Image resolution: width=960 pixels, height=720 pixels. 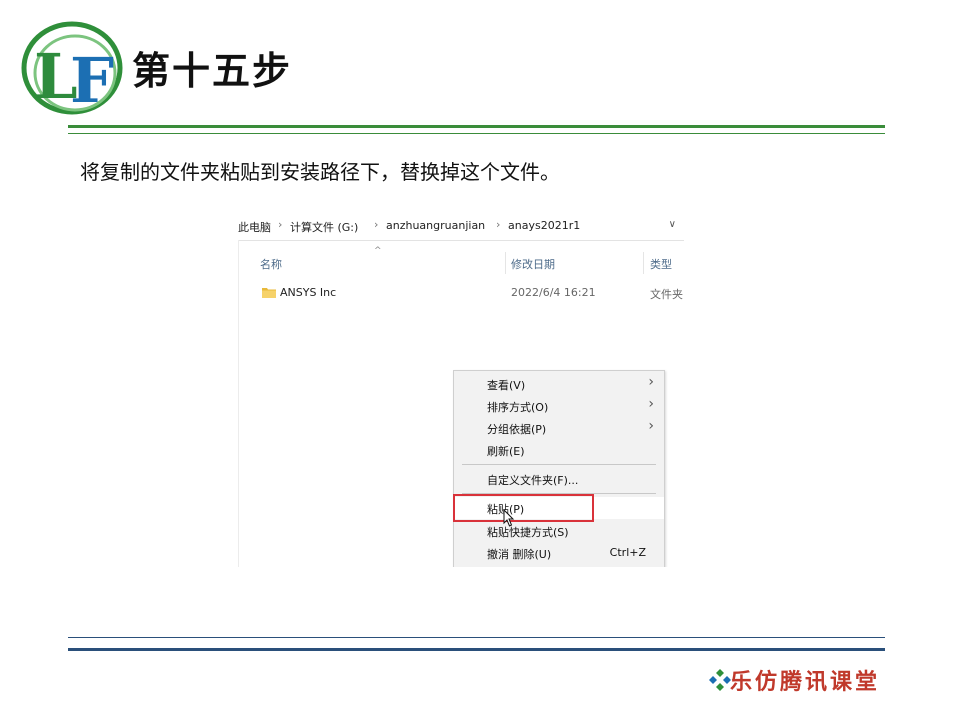 What do you see at coordinates (254, 227) in the screenshot?
I see `breadcrumb-this-pc: 此电脑` at bounding box center [254, 227].